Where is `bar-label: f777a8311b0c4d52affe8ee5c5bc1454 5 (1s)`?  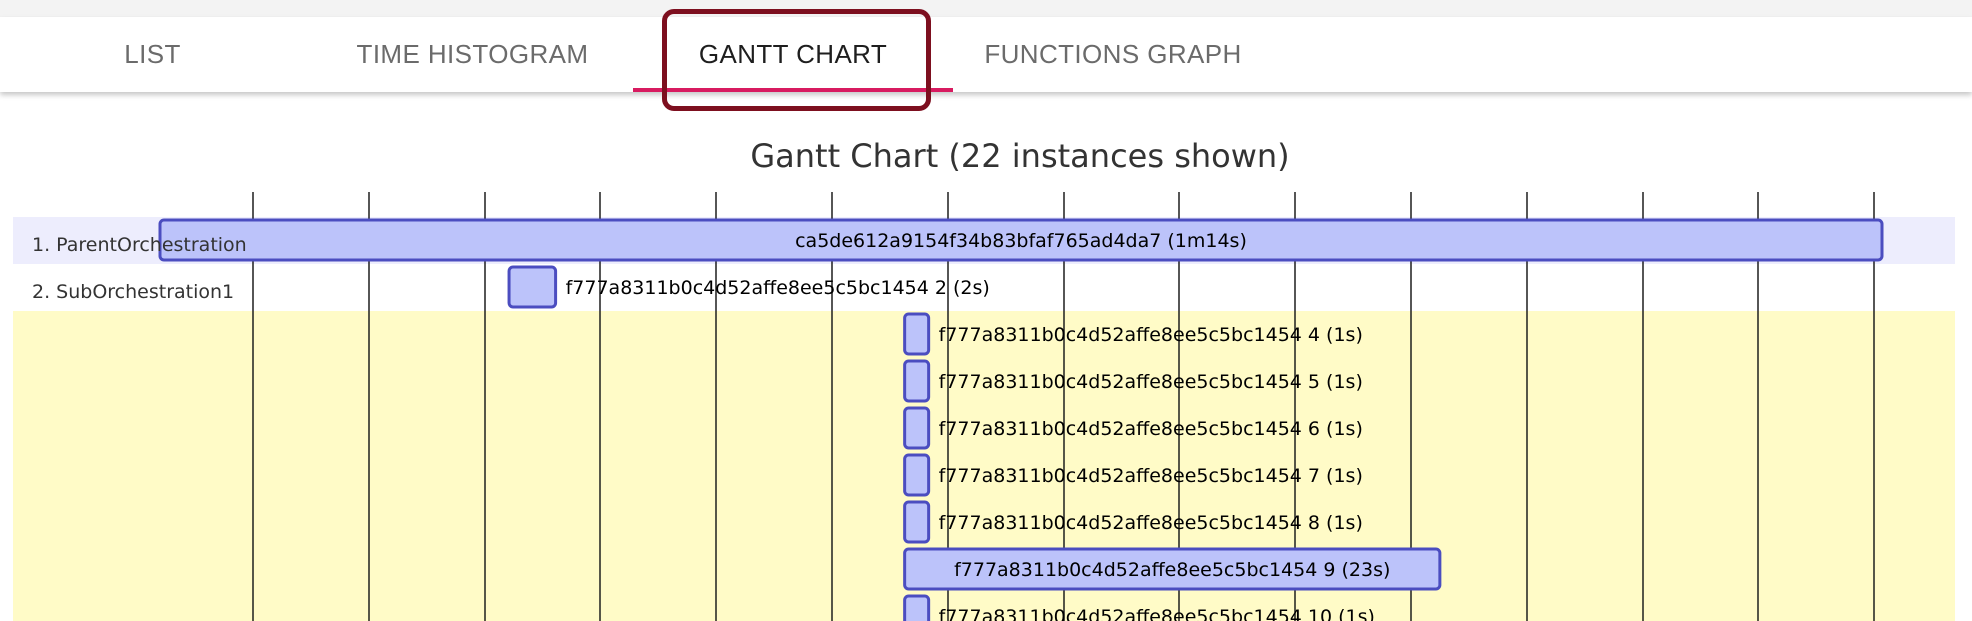
bar-label: f777a8311b0c4d52affe8ee5c5bc1454 5 (1s) is located at coordinates (1151, 382).